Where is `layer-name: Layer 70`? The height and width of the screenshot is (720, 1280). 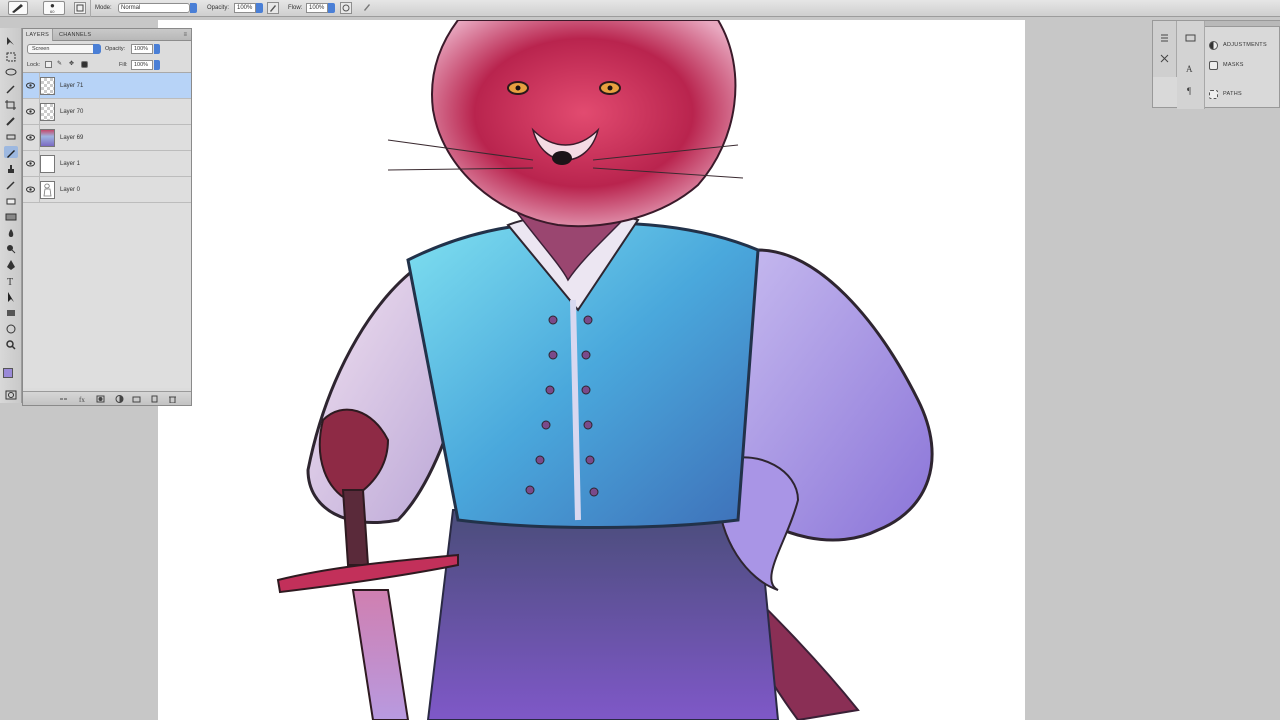 layer-name: Layer 70 is located at coordinates (72, 112).